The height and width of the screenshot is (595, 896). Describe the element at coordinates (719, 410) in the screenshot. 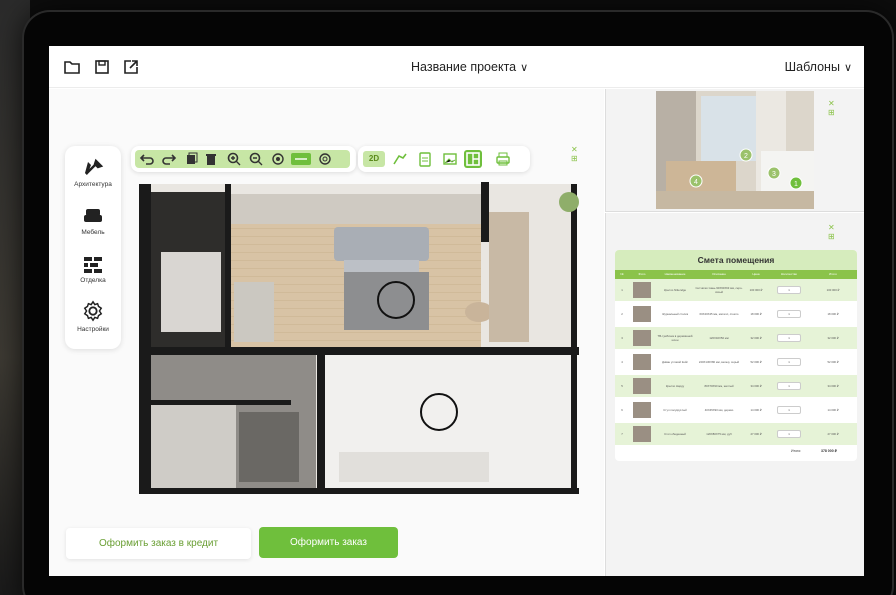

I see `cell-description: 40Х45Х90 мм, дерево` at that location.